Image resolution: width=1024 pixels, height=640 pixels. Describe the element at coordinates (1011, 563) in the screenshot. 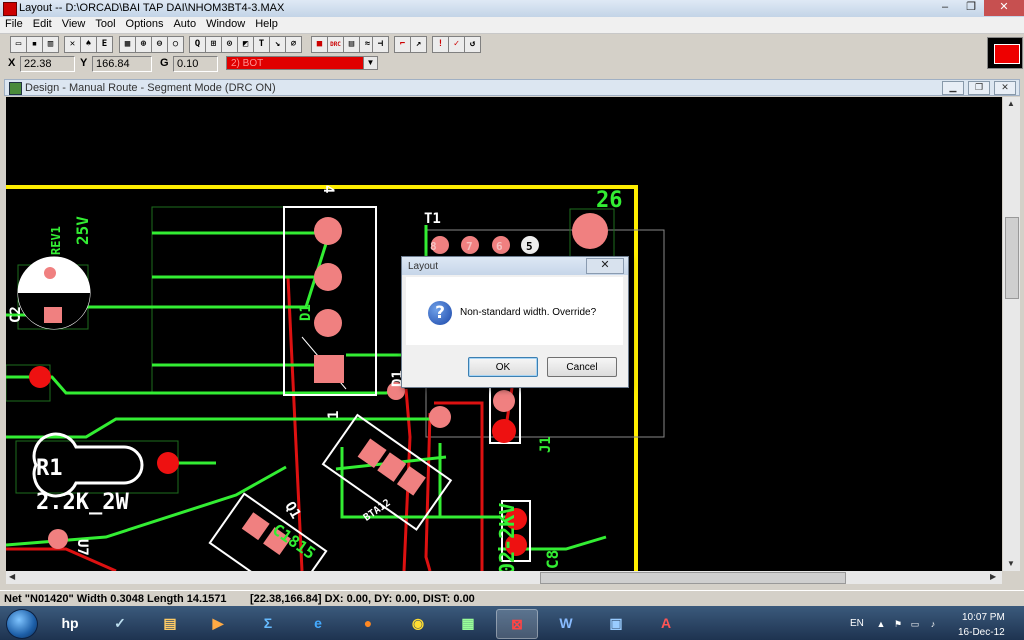

I see `scroll-down-icon: ▼` at that location.